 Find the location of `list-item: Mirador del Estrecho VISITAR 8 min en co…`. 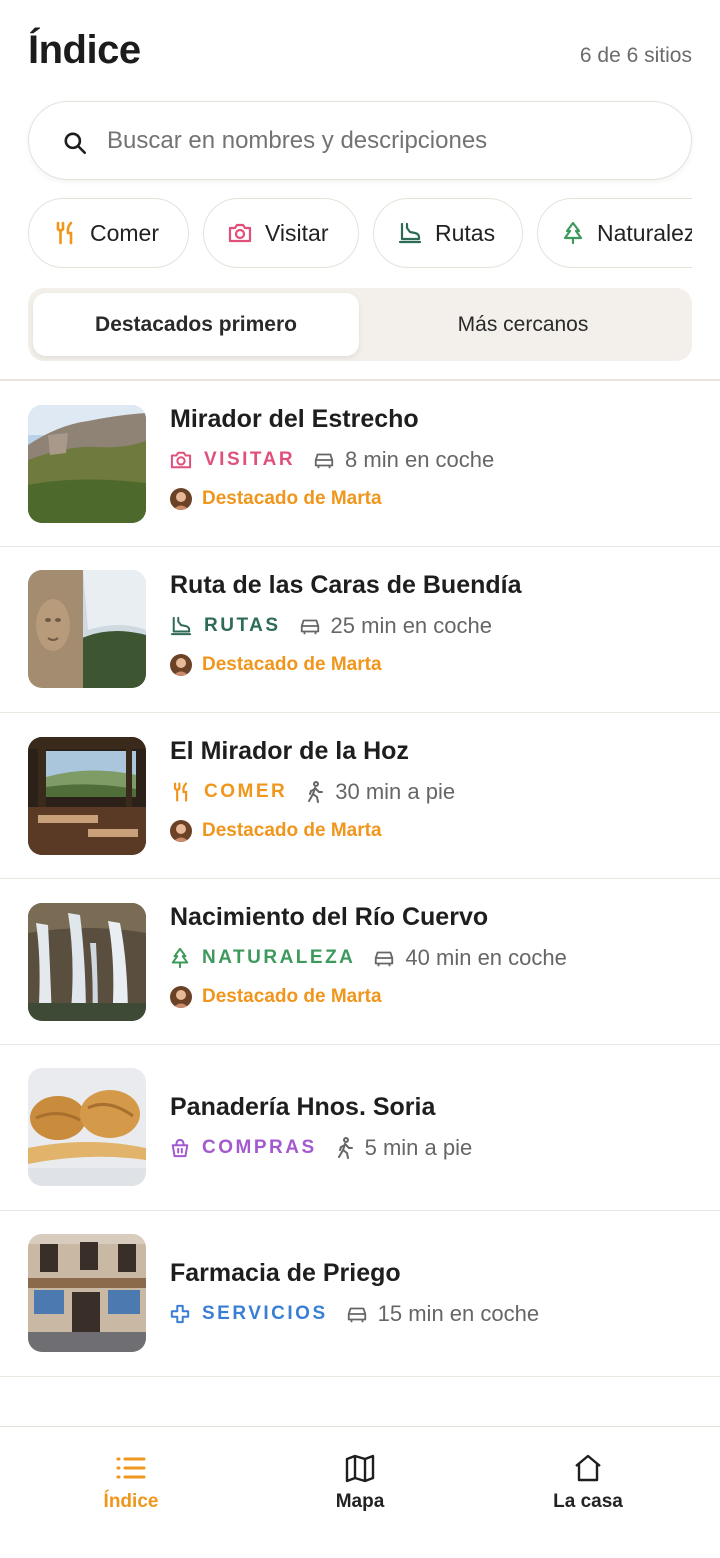

list-item: Mirador del Estrecho VISITAR 8 min en co… is located at coordinates (360, 464).